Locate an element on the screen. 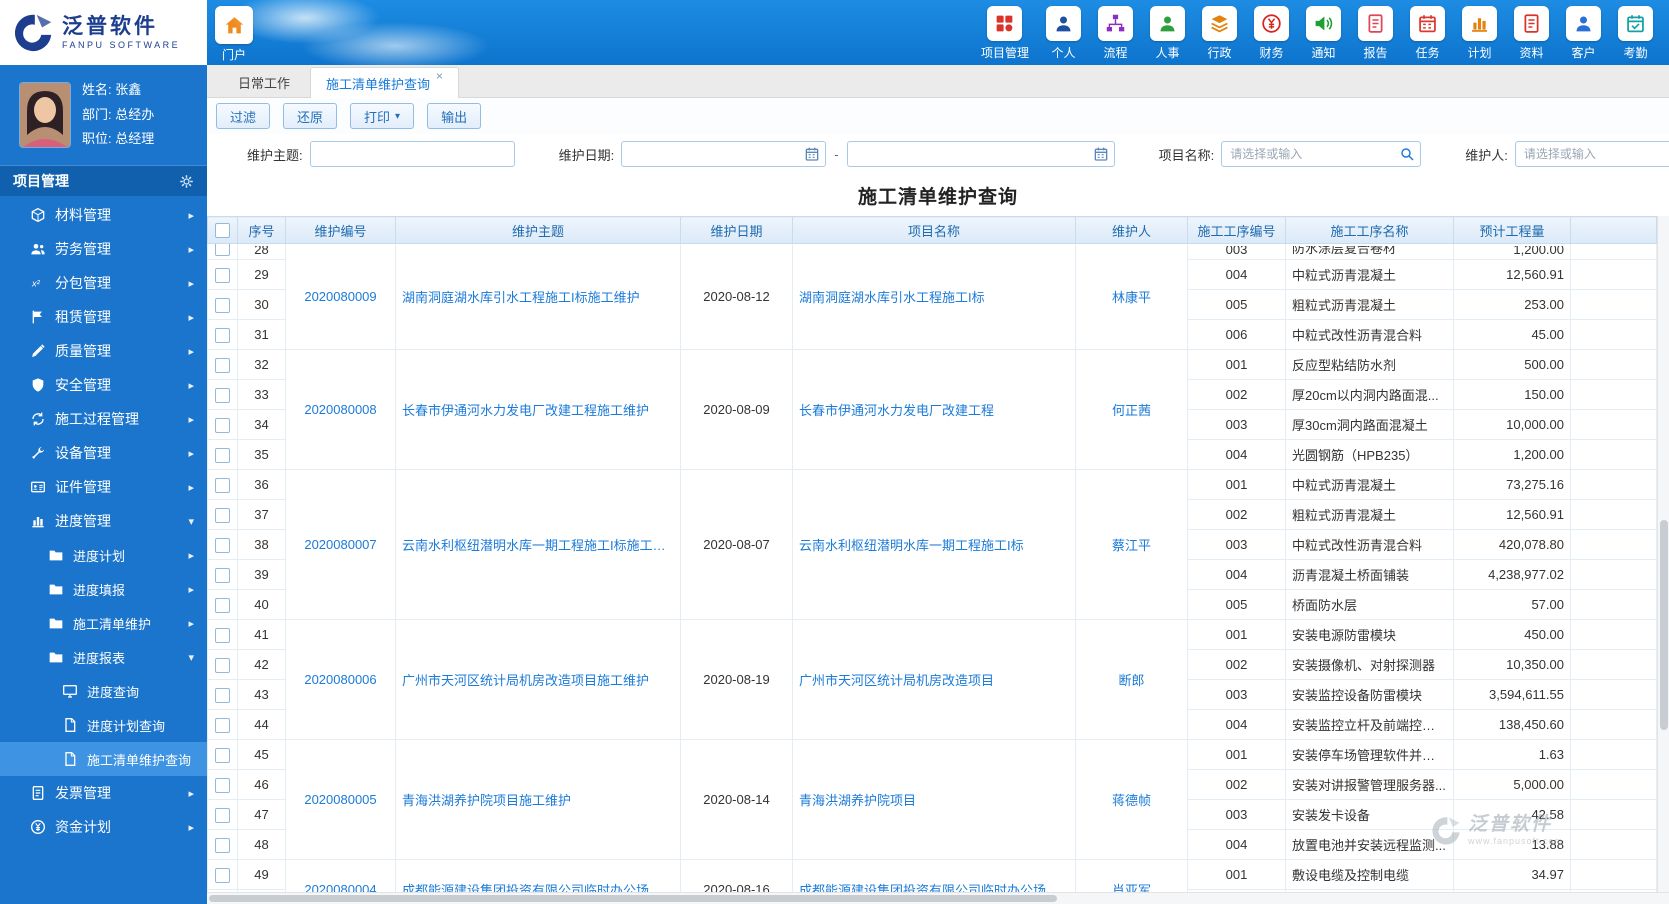 The image size is (1669, 904). cell-maintainer: 肖亚军 is located at coordinates (1131, 875).